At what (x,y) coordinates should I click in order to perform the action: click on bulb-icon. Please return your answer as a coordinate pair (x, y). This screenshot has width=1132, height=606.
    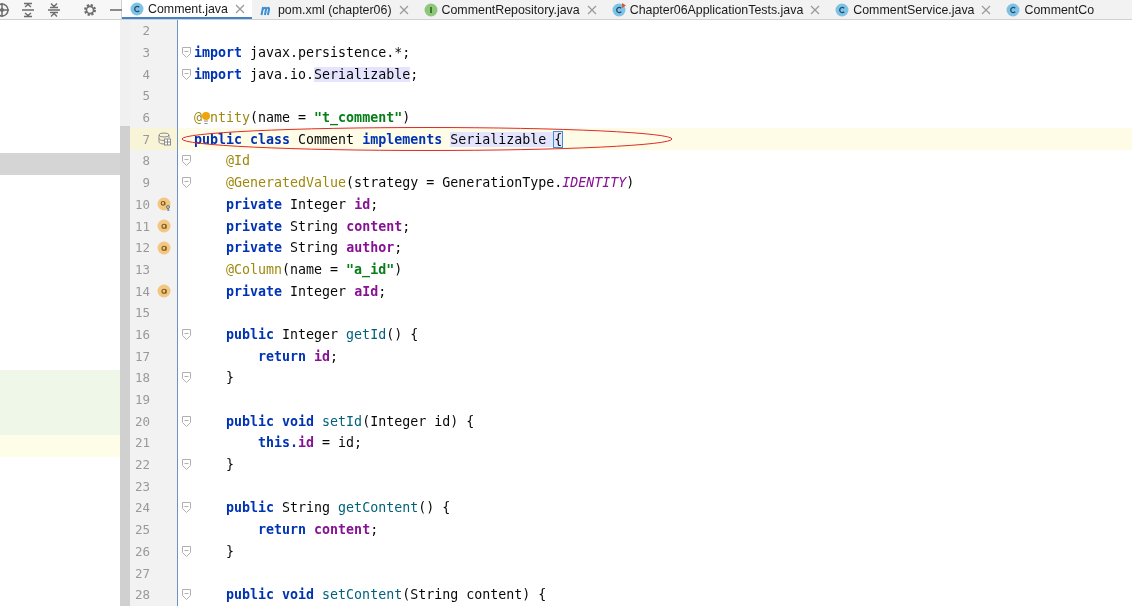
    Looking at the image, I should click on (206, 117).